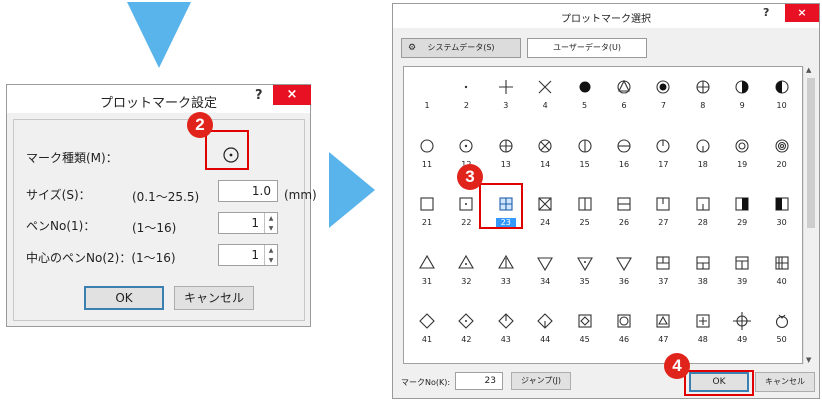  Describe the element at coordinates (427, 332) in the screenshot. I see `mark-cell-41: 41` at that location.